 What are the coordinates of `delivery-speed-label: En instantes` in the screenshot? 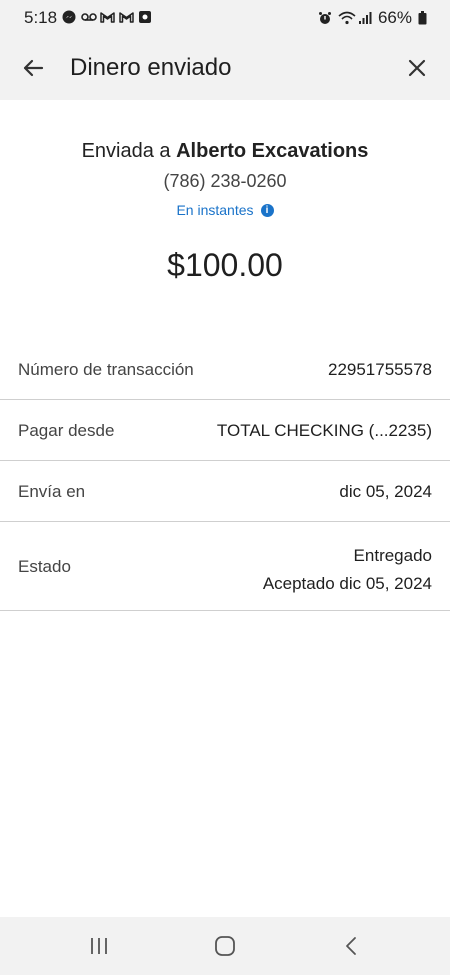 It's located at (215, 210).